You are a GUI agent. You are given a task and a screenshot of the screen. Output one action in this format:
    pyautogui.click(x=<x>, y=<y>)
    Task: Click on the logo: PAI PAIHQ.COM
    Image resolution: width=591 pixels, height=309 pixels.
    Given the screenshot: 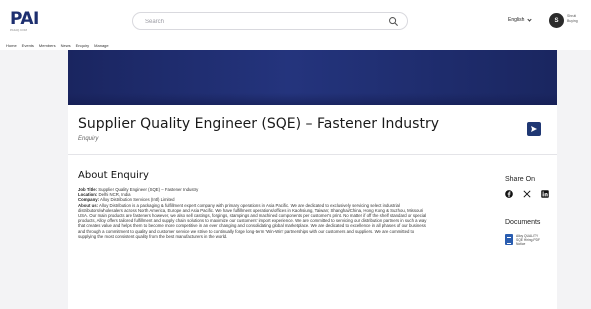 What is the action you would take?
    pyautogui.click(x=24, y=20)
    